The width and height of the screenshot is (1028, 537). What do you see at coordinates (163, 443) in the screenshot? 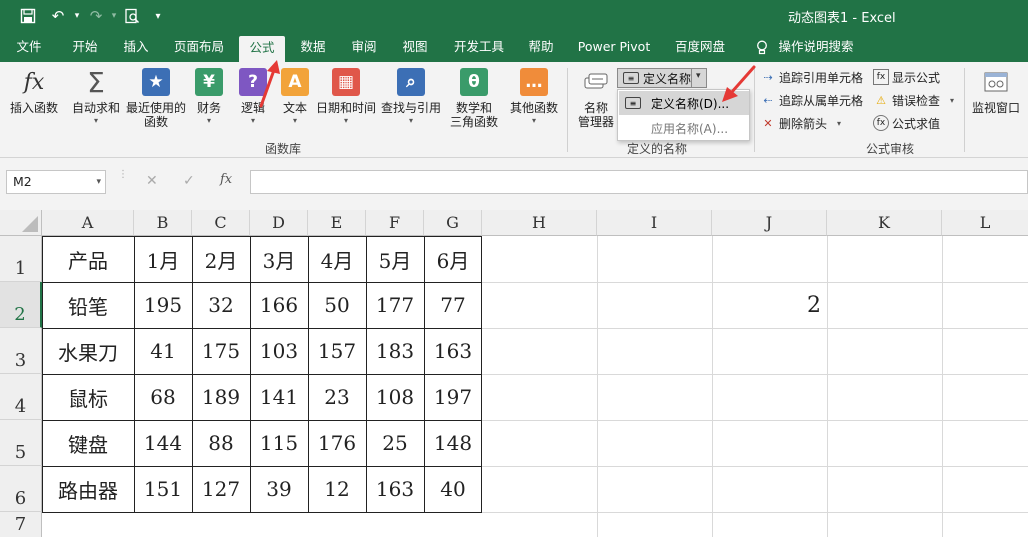
I see `cell-b5: 144` at bounding box center [163, 443].